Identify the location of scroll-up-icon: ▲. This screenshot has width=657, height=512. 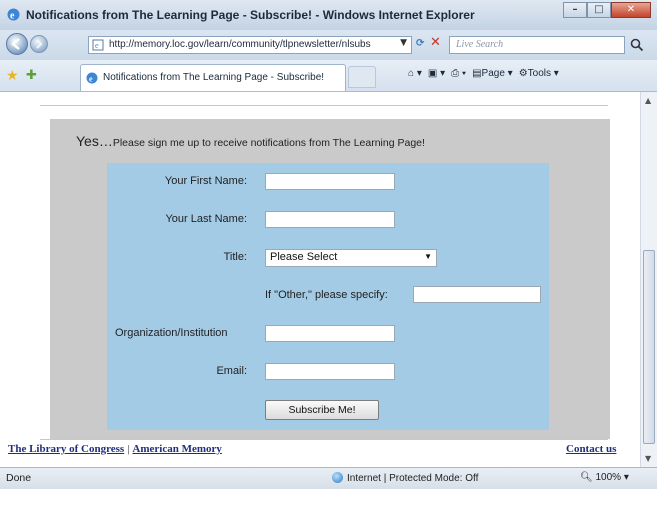
(648, 100).